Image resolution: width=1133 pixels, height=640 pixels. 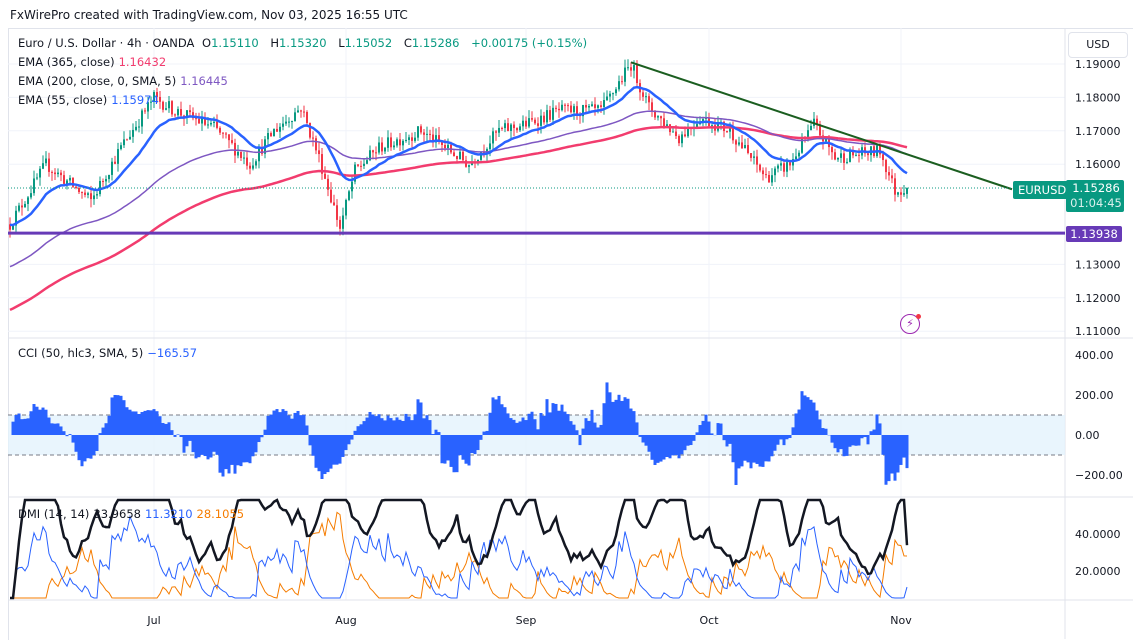 I want to click on cci-tick-label: 0.00, so click(x=1087, y=435).